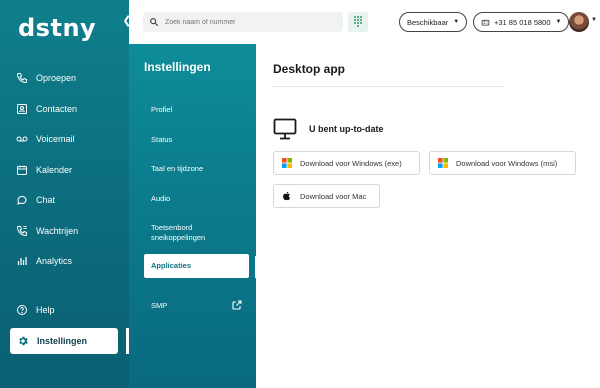 The width and height of the screenshot is (600, 388). Describe the element at coordinates (159, 306) in the screenshot. I see `settings-item-smp: SMP` at that location.